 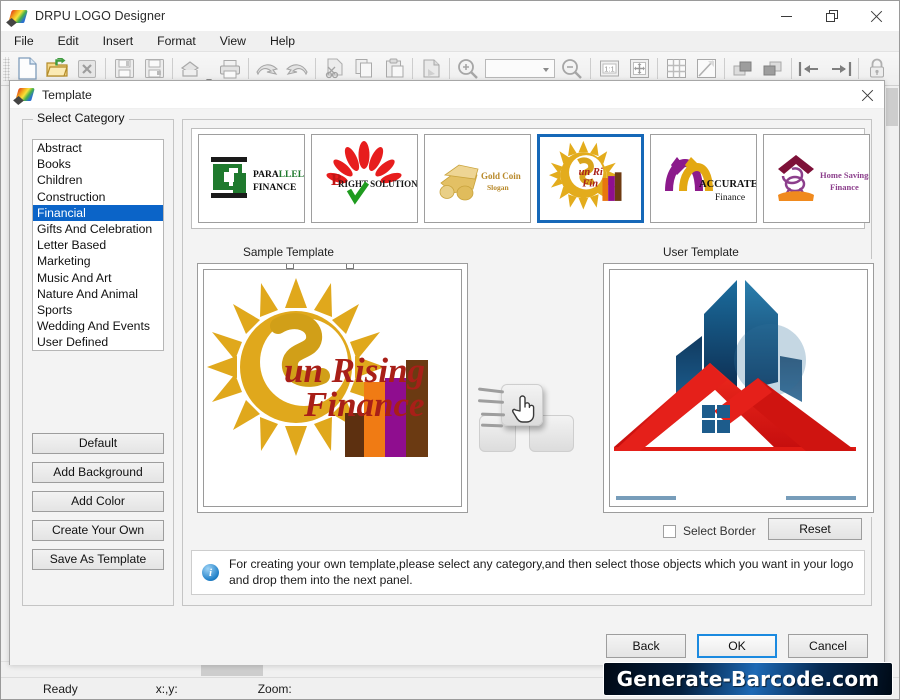 What do you see at coordinates (267, 69) in the screenshot?
I see `undo-icon` at bounding box center [267, 69].